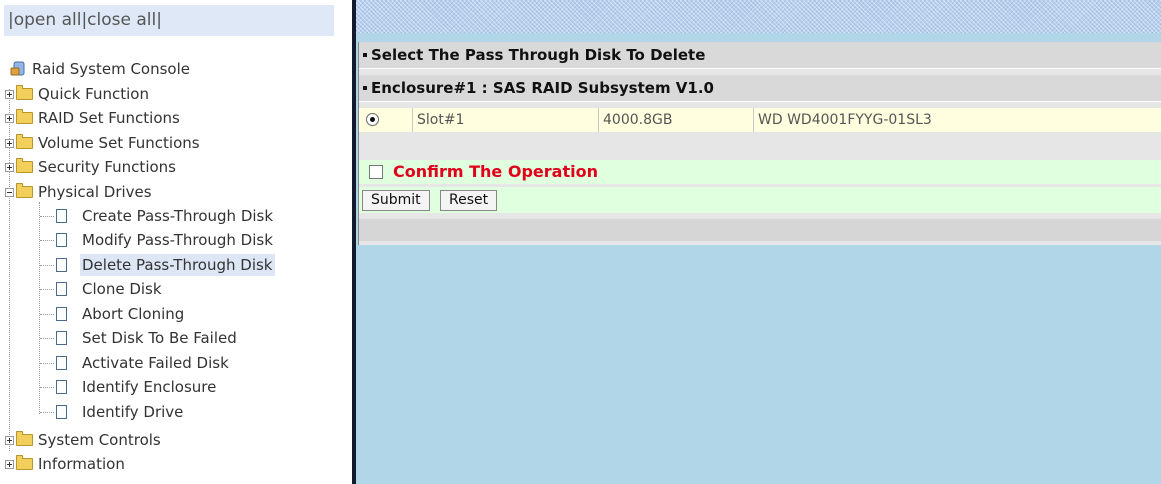 The image size is (1161, 484). Describe the element at coordinates (81, 464) in the screenshot. I see `tree-folder-label: Information` at that location.